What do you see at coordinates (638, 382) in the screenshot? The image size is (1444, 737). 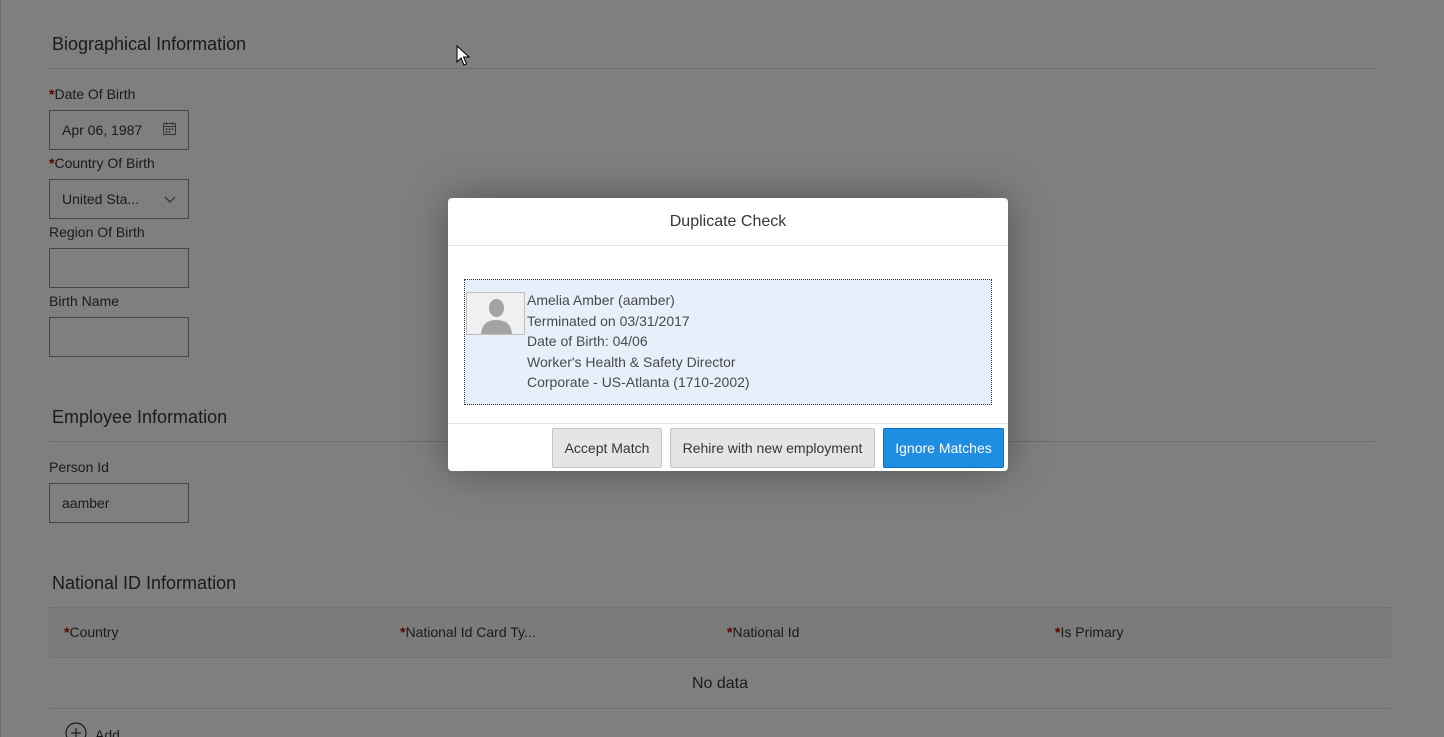 I see `match-location: Corporate - US-Atlanta (1710-2002)` at bounding box center [638, 382].